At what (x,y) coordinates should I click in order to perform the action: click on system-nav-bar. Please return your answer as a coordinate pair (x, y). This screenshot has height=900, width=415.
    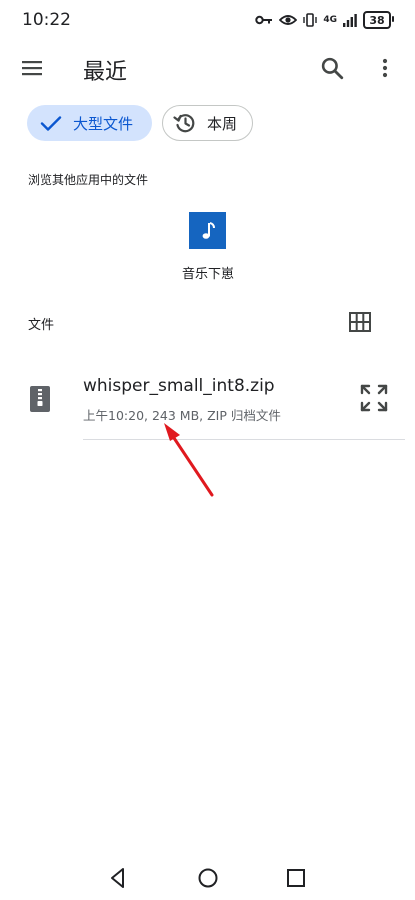
    Looking at the image, I should click on (207, 878).